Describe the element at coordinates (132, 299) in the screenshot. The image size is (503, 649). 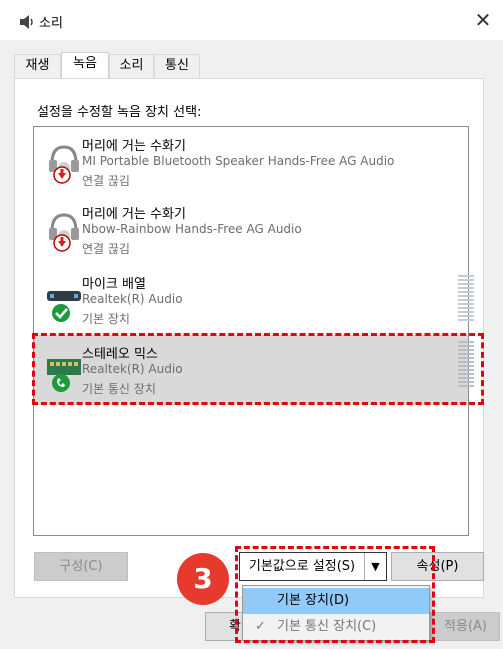
I see `device-driver: Realtek(R) Audio` at that location.